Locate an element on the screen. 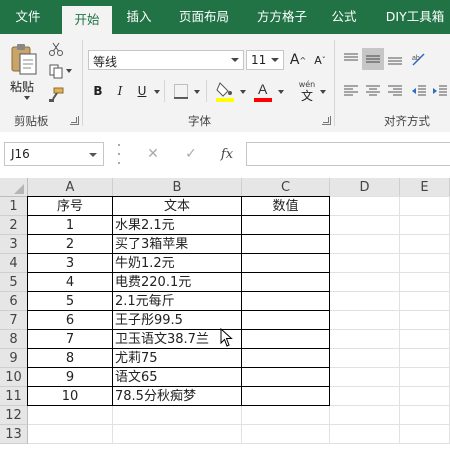 This screenshot has width=450, height=450. fill-color-dropdown-arrow is located at coordinates (243, 92).